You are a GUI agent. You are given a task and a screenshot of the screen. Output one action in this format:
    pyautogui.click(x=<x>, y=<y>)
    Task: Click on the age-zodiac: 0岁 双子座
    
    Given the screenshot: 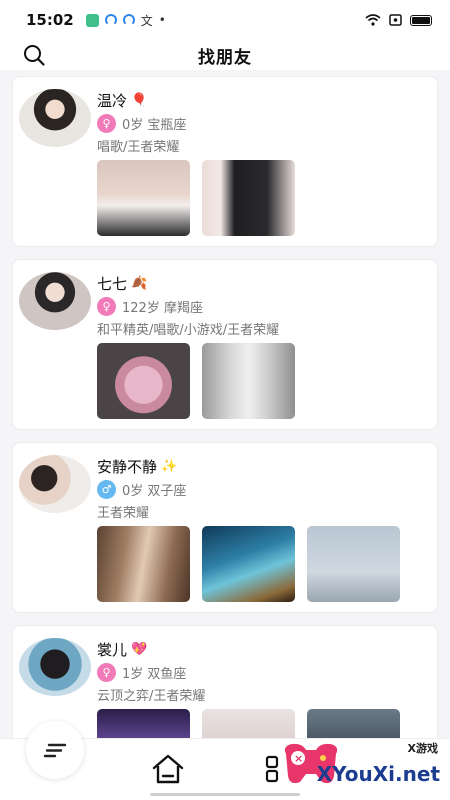 What is the action you would take?
    pyautogui.click(x=154, y=491)
    